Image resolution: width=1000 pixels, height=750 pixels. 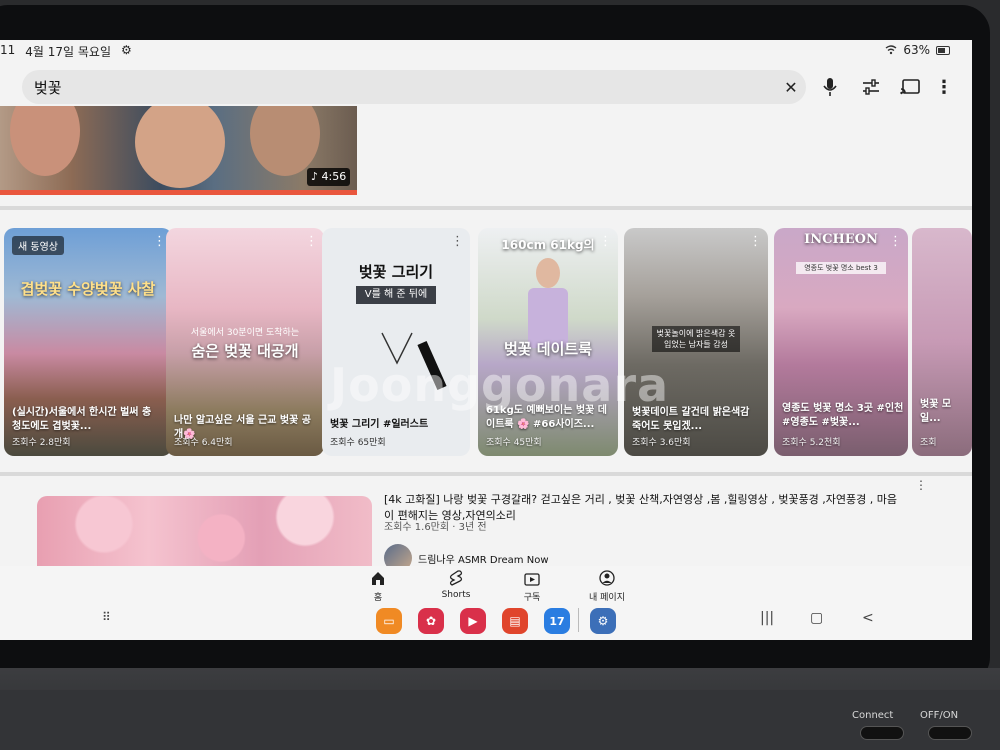 What do you see at coordinates (178, 192) in the screenshot?
I see `watch-progress-bar` at bounding box center [178, 192].